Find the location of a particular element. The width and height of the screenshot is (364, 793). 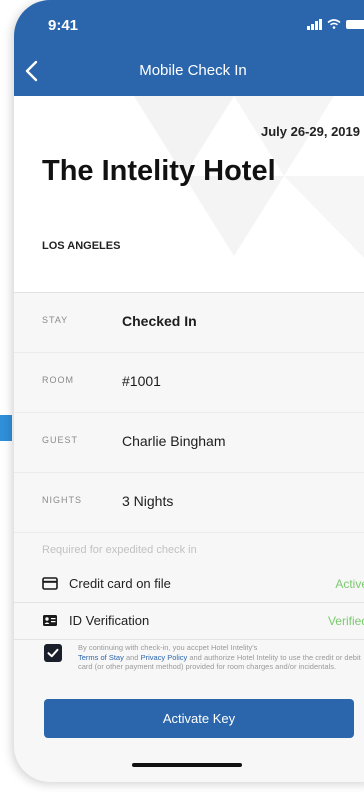

requirement-label: Credit card on file is located at coordinates (120, 583).